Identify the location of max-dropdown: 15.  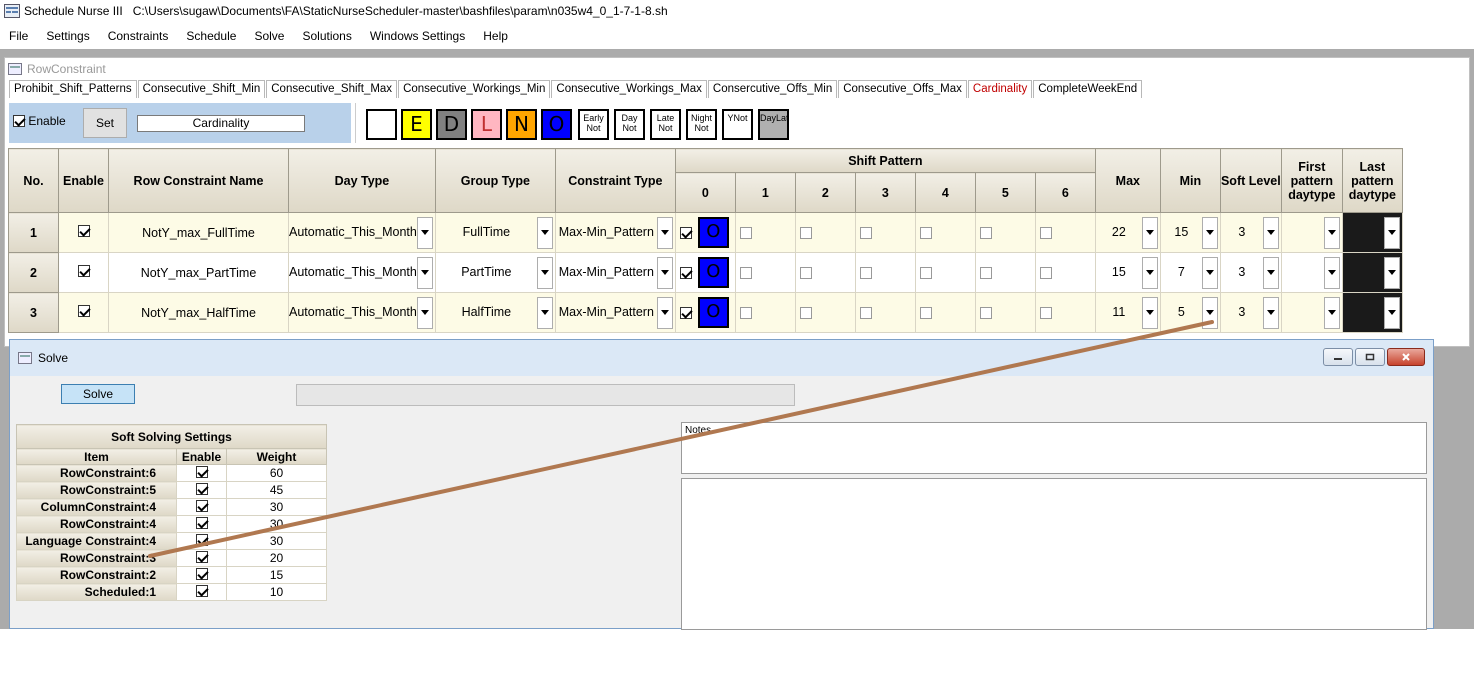
(1127, 272).